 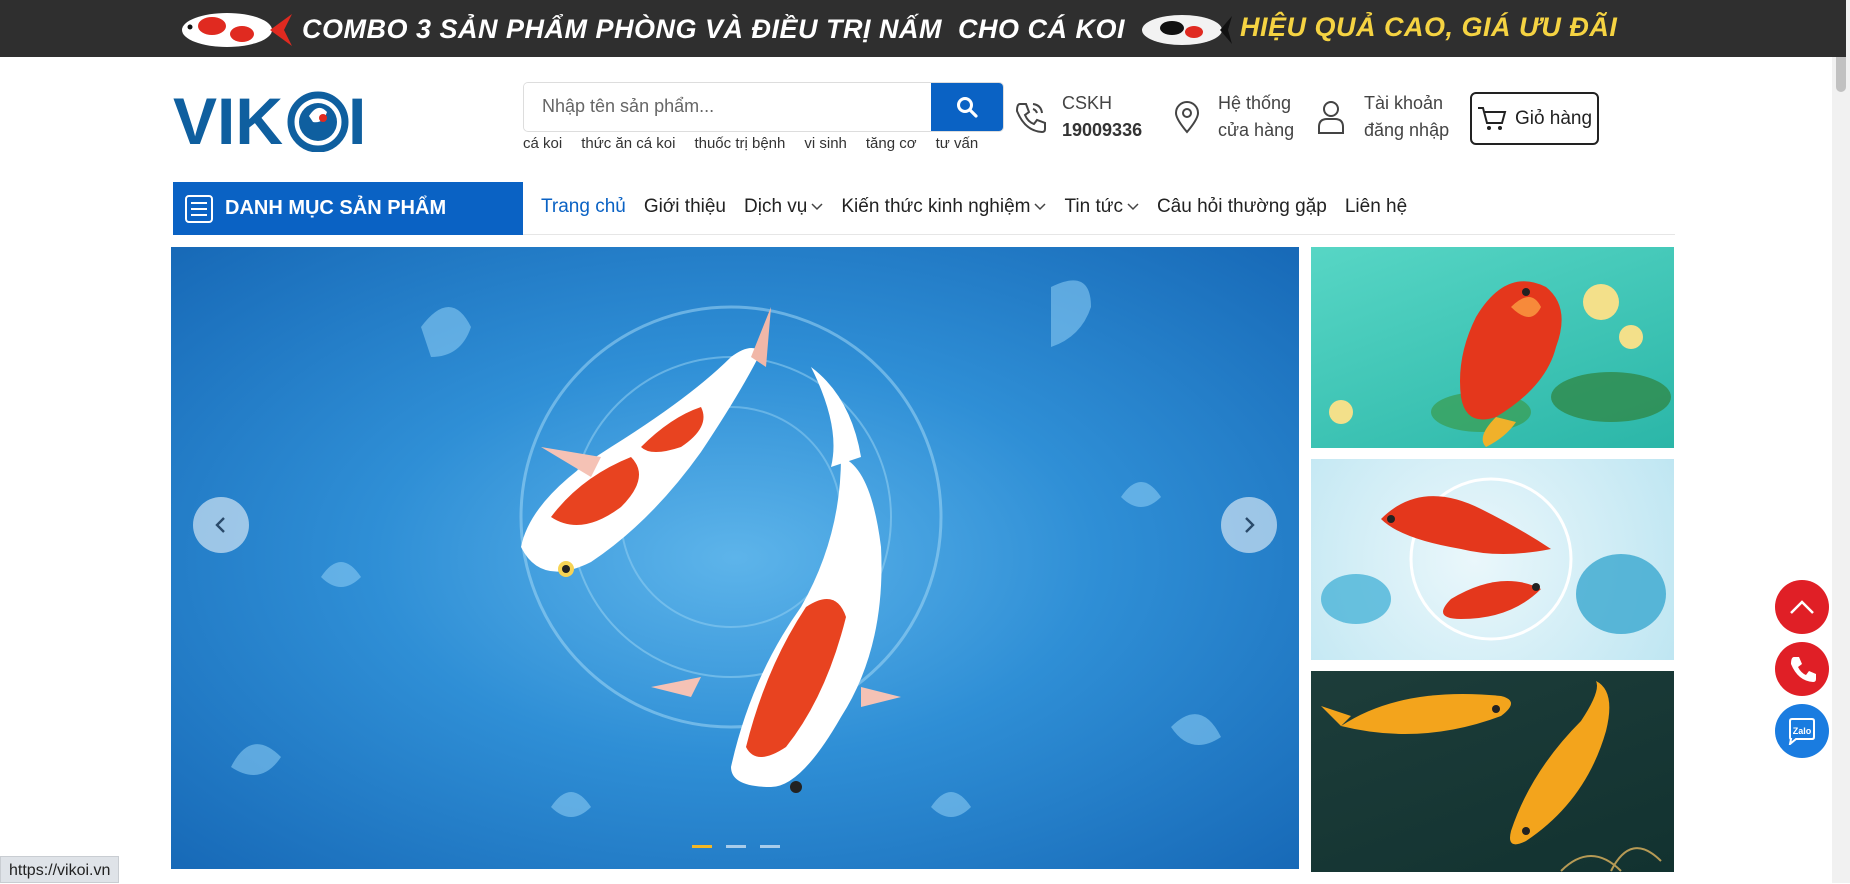 I want to click on category-label: DANH MỤC SẢN PHẨM, so click(x=336, y=208).